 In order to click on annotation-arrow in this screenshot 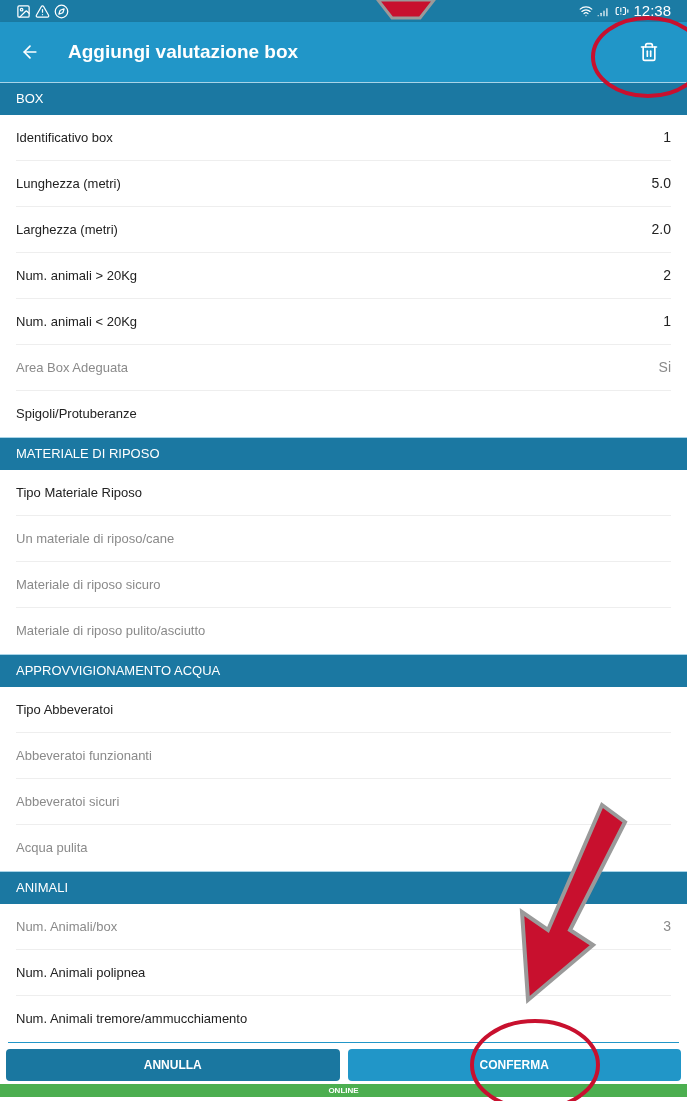, I will do `click(406, 10)`.